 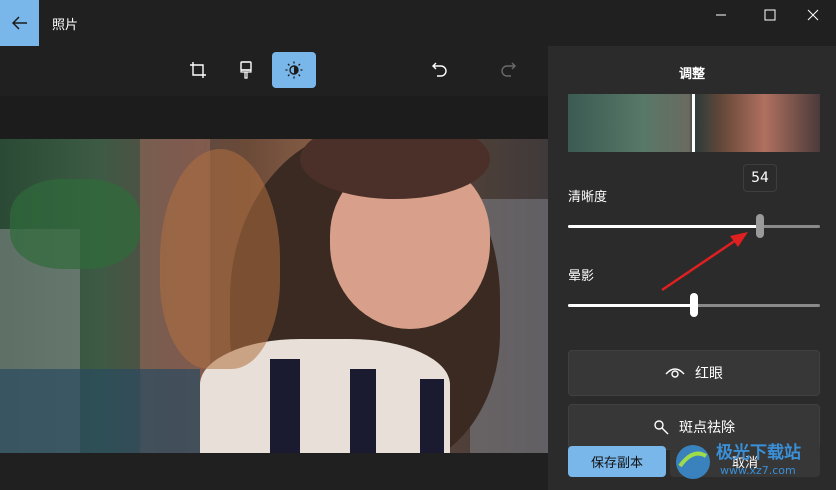 I want to click on undo-icon, so click(x=439, y=69).